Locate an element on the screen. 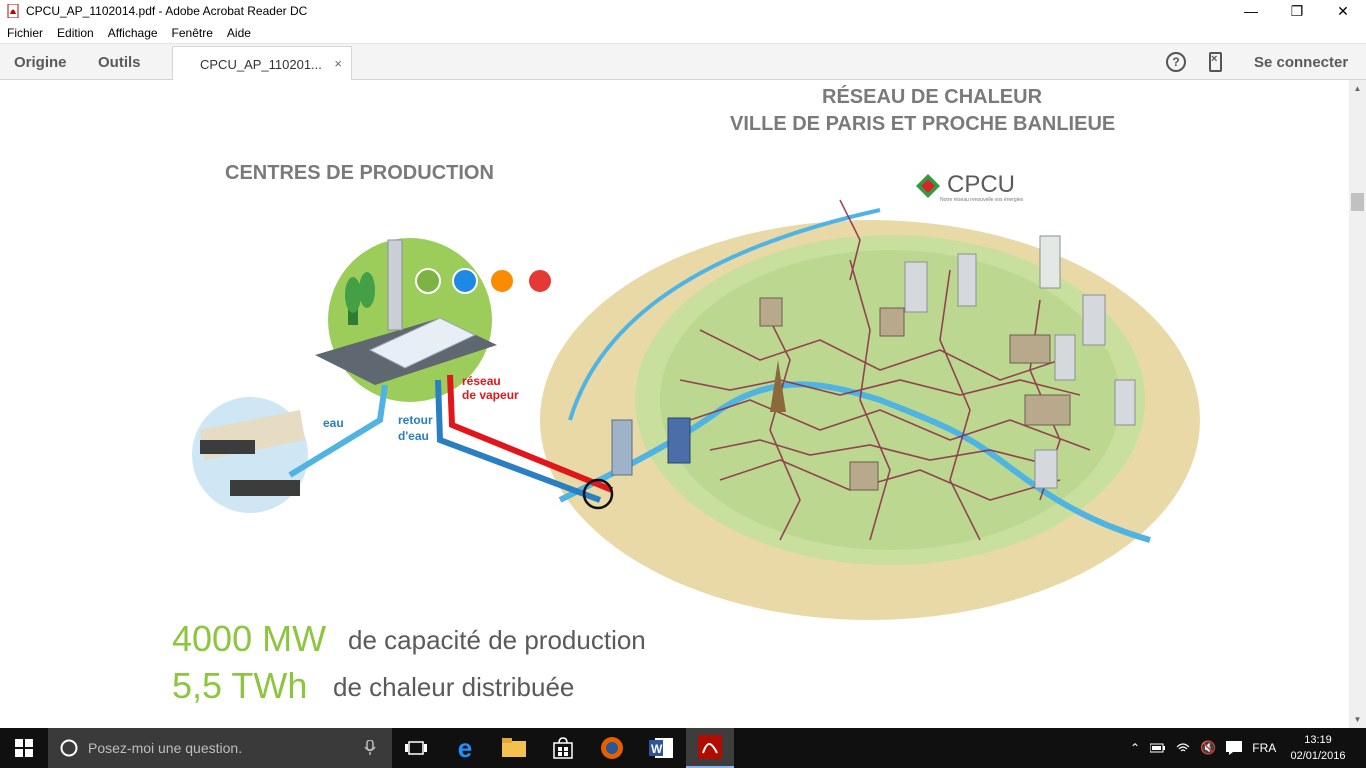 The height and width of the screenshot is (768, 1366). menu-aide: Aide is located at coordinates (239, 33).